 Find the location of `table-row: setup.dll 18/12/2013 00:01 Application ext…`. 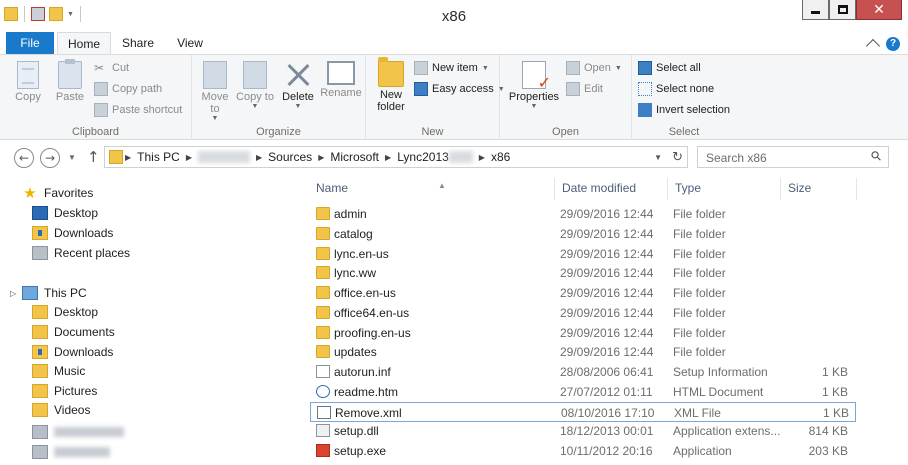

table-row: setup.dll 18/12/2013 00:01 Application ext… is located at coordinates (583, 431).